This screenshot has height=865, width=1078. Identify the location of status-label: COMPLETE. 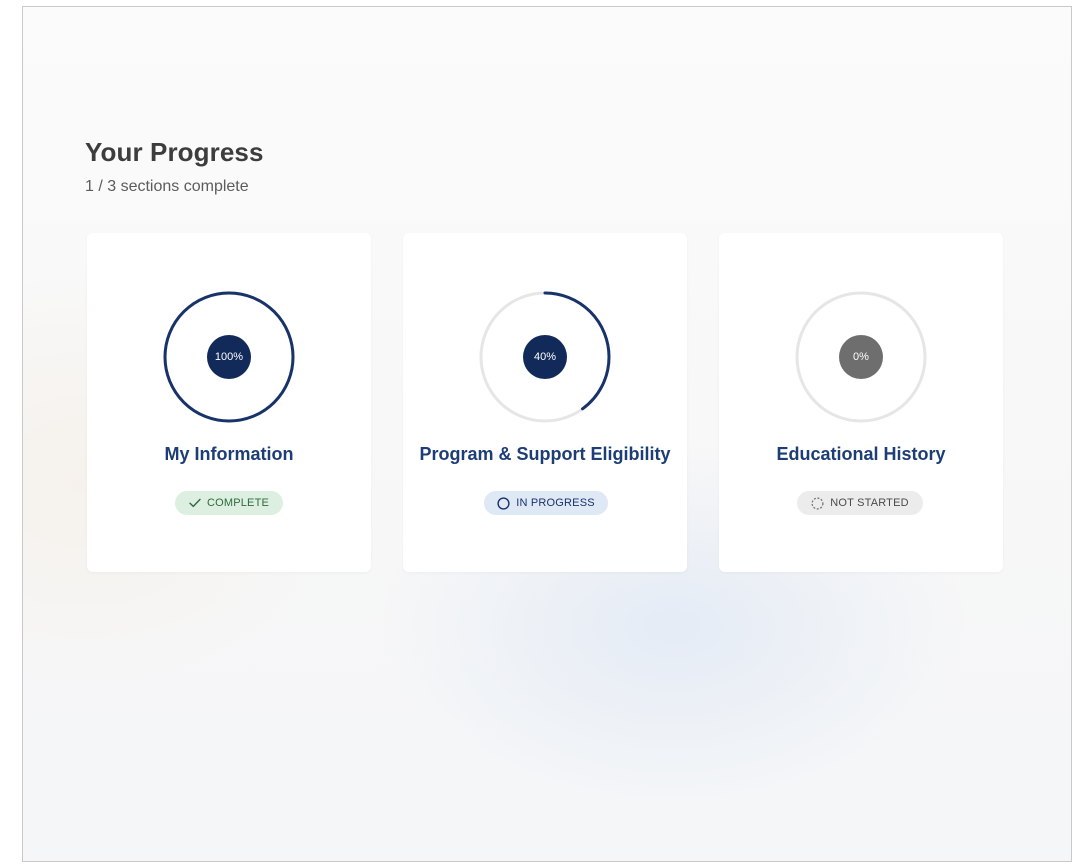
(238, 503).